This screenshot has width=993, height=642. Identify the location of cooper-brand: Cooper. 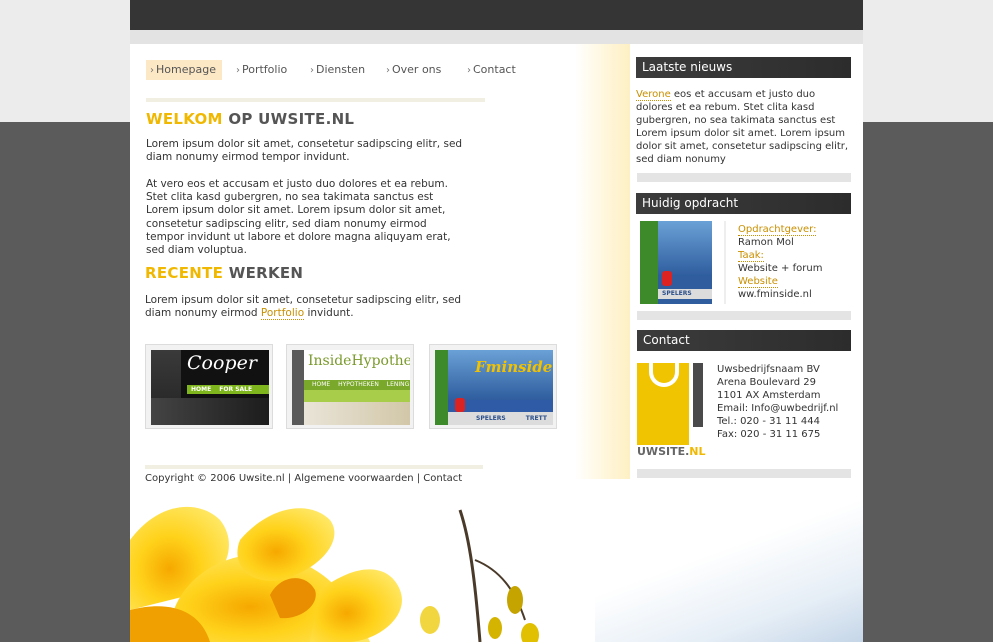
(222, 363).